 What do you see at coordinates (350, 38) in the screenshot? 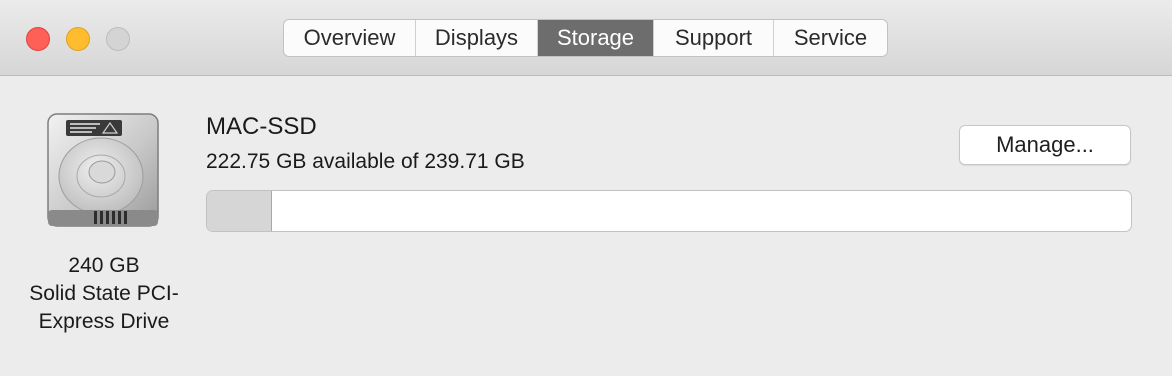
I see `tab-overview: Overview` at bounding box center [350, 38].